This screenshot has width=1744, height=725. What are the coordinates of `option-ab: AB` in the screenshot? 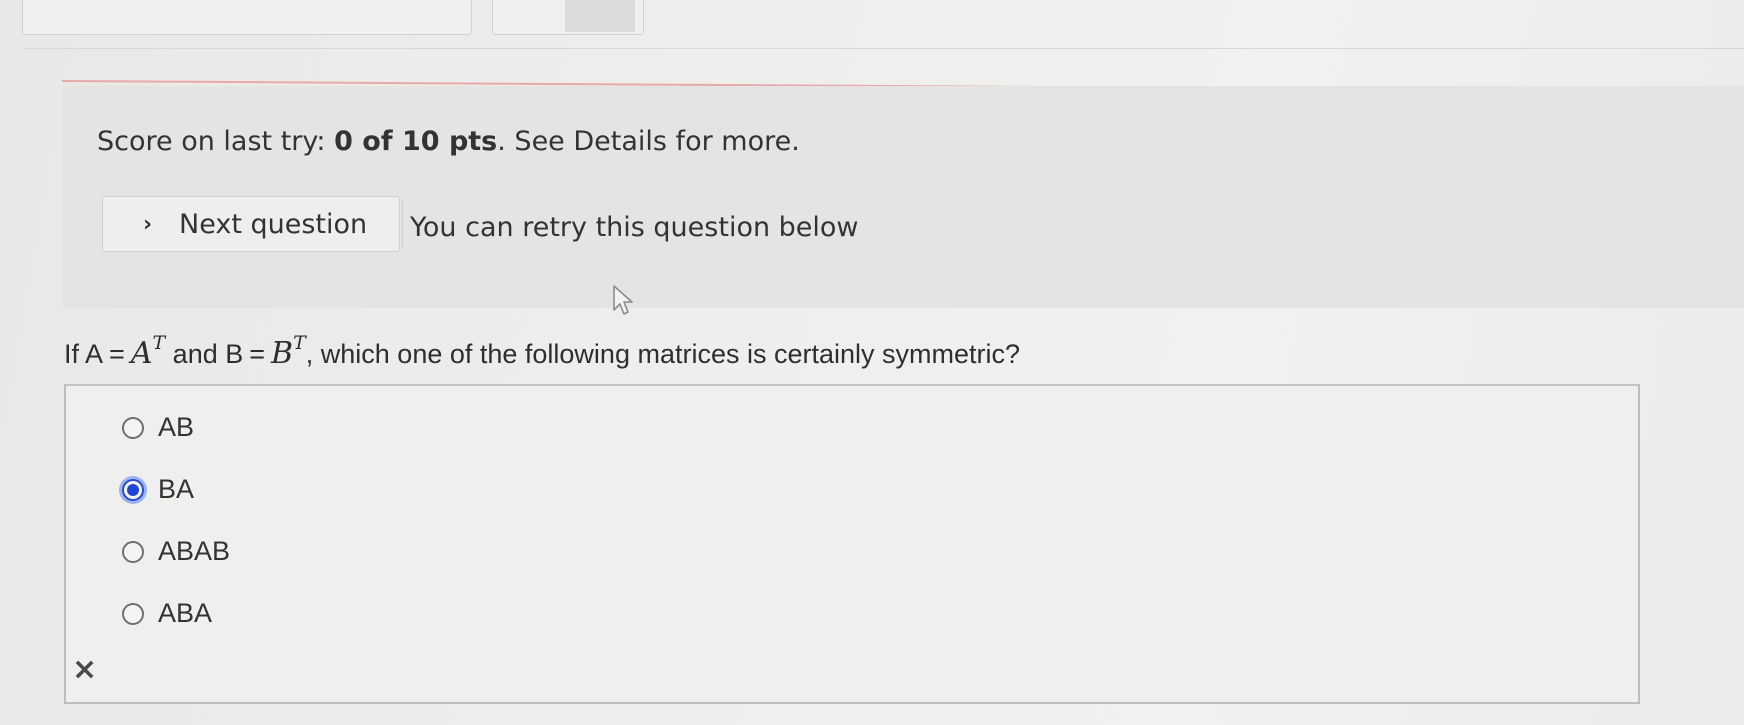 It's located at (158, 427).